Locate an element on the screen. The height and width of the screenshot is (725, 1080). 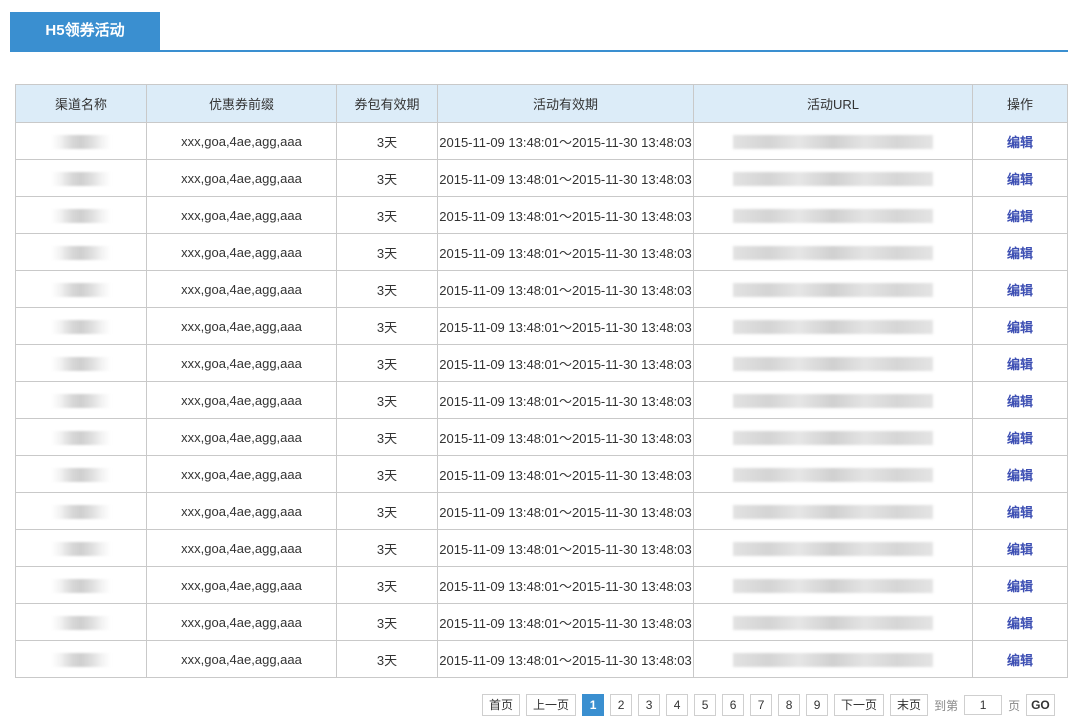
page-4-button: 4 is located at coordinates (677, 705).